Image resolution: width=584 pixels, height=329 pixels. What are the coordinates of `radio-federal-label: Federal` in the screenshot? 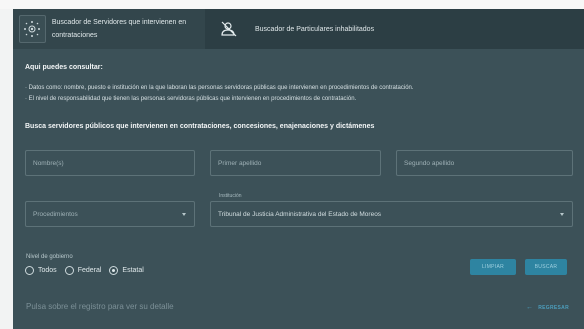 It's located at (89, 270).